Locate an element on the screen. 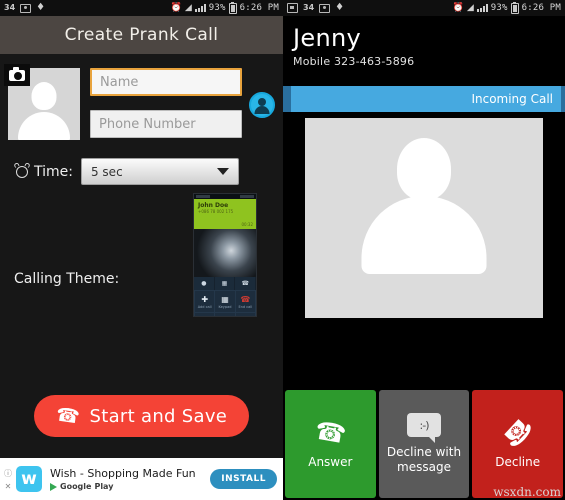 The height and width of the screenshot is (500, 565). caller-name: Jenny is located at coordinates (327, 38).